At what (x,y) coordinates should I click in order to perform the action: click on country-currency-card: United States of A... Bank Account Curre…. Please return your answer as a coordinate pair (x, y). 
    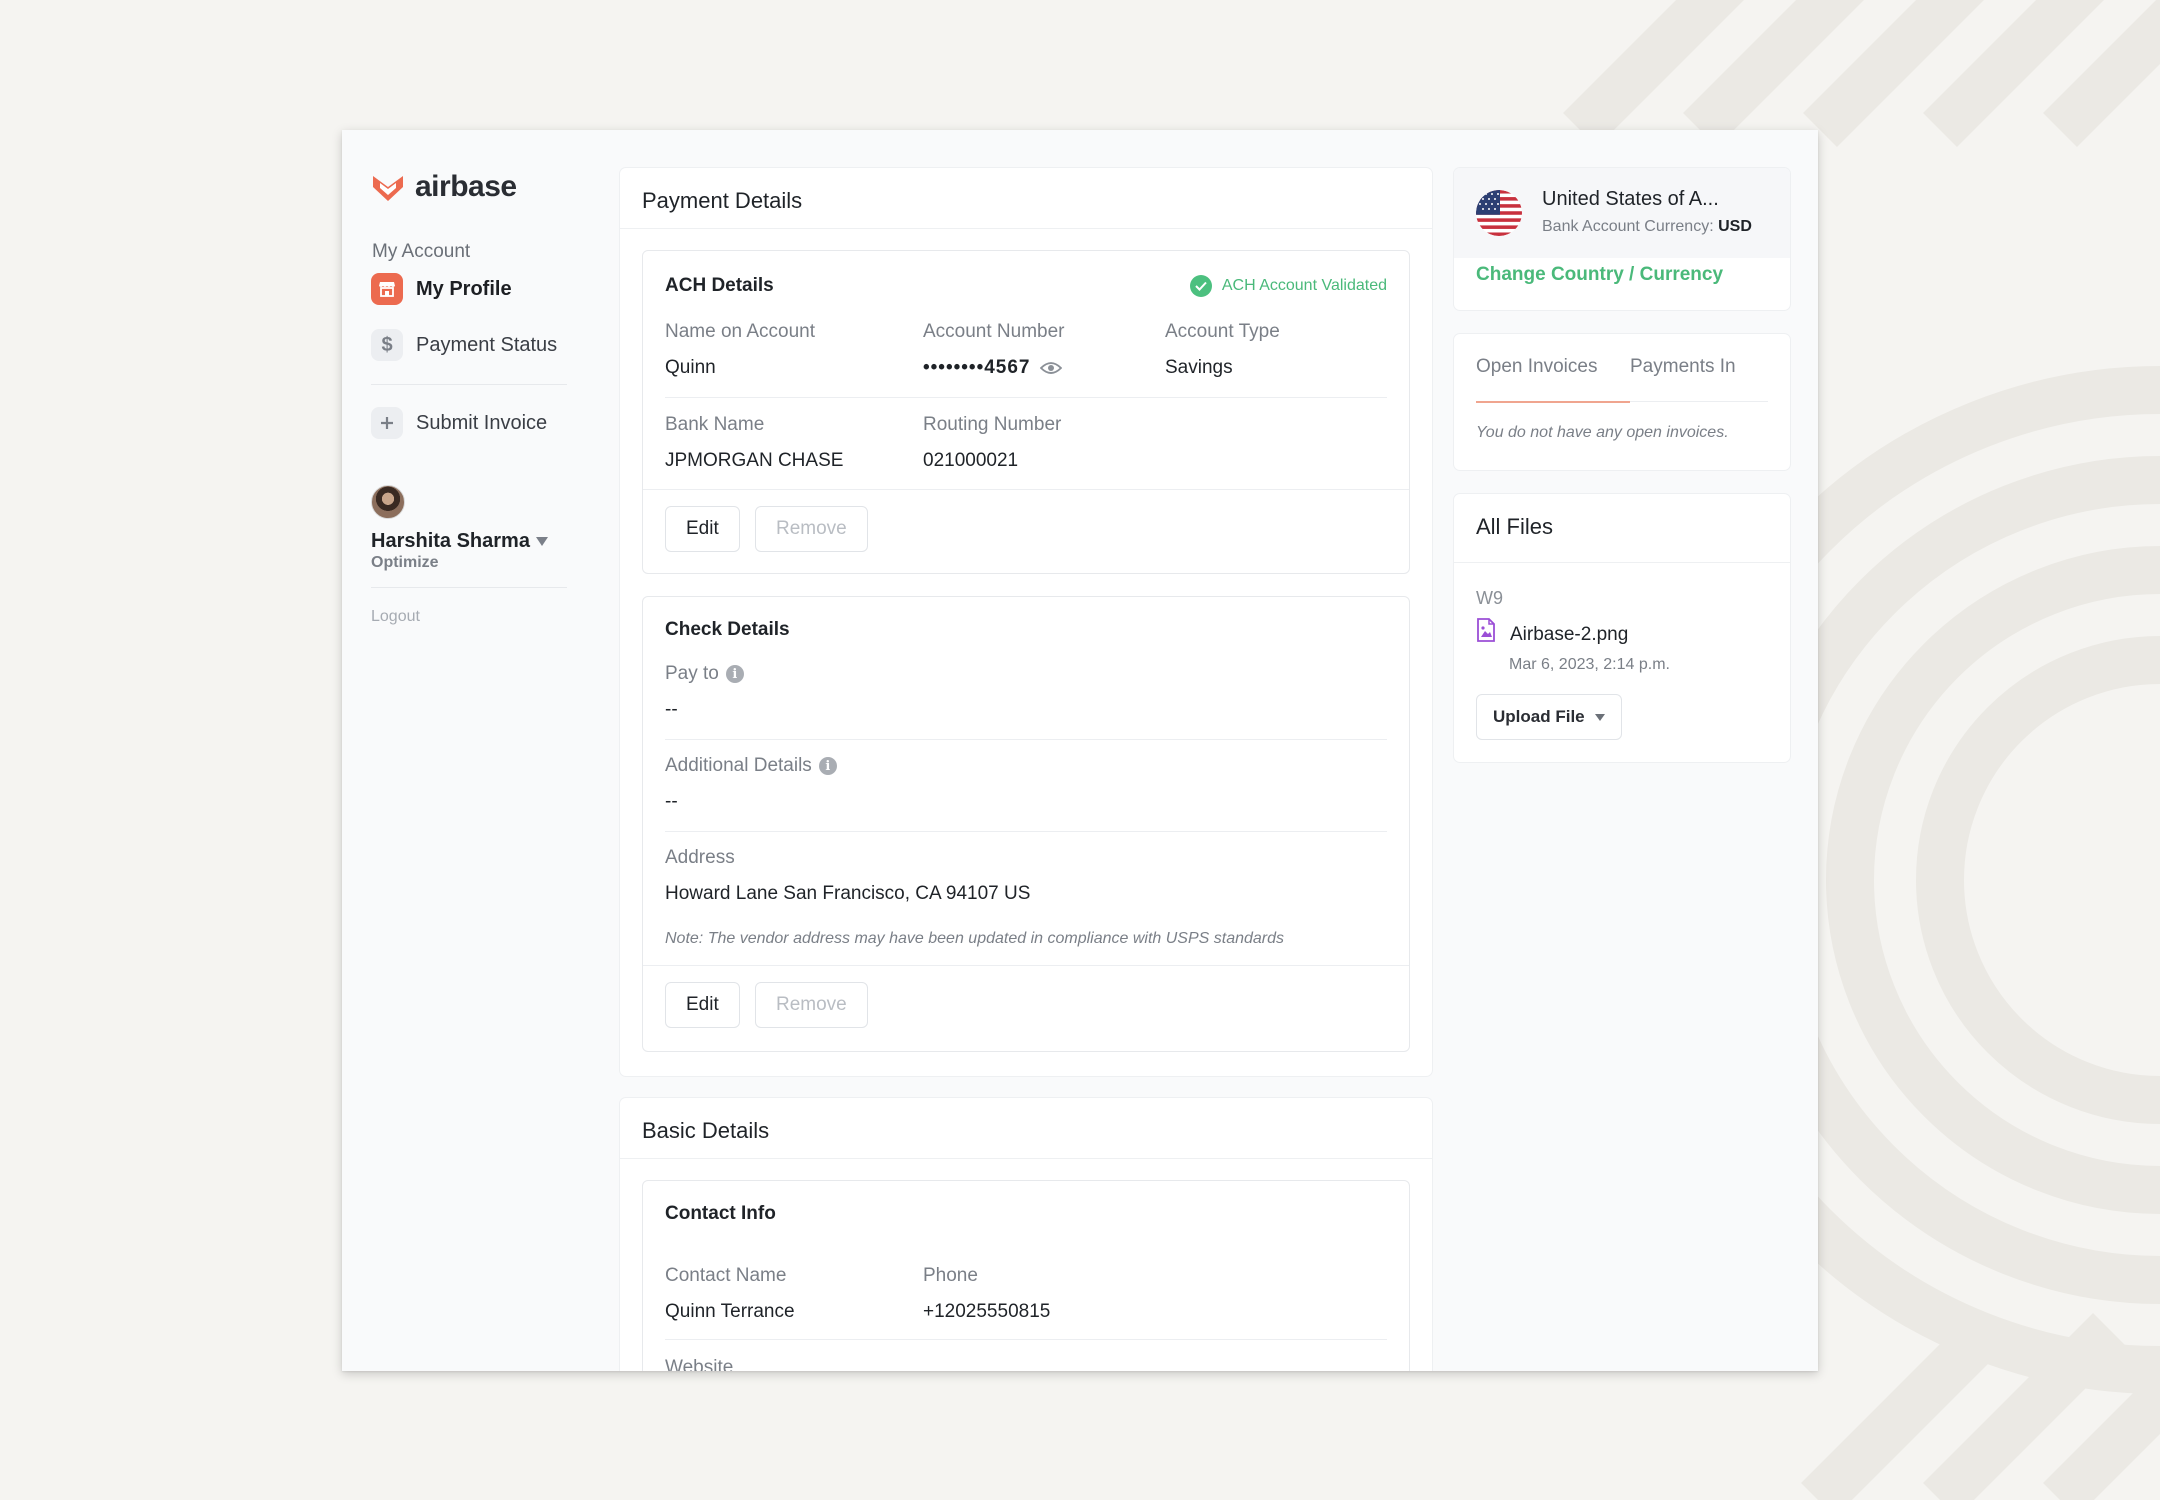
    Looking at the image, I should click on (1622, 239).